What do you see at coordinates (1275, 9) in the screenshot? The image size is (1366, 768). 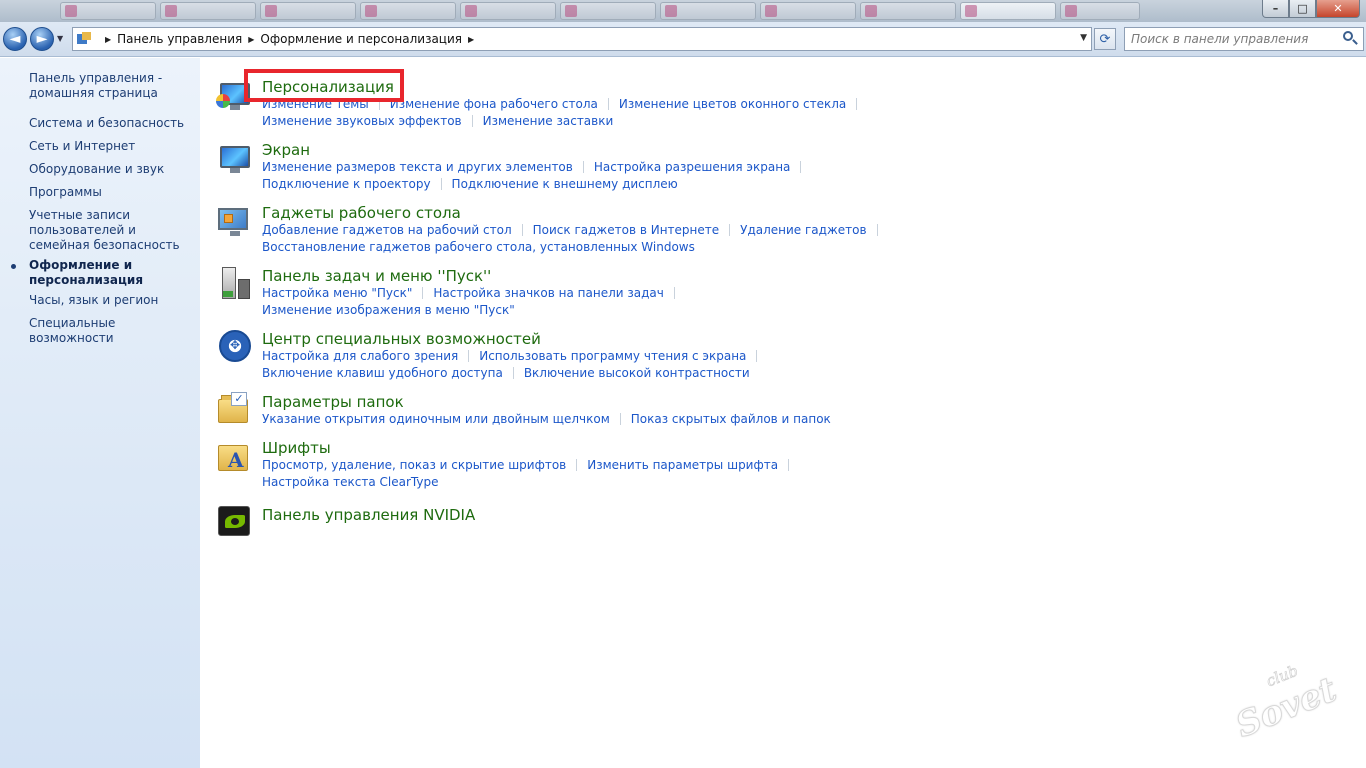 I see `minimize-button: –` at bounding box center [1275, 9].